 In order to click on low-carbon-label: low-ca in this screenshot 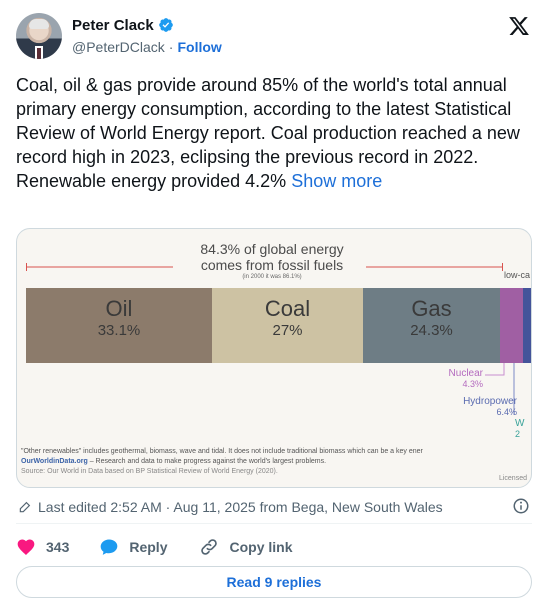, I will do `click(517, 275)`.